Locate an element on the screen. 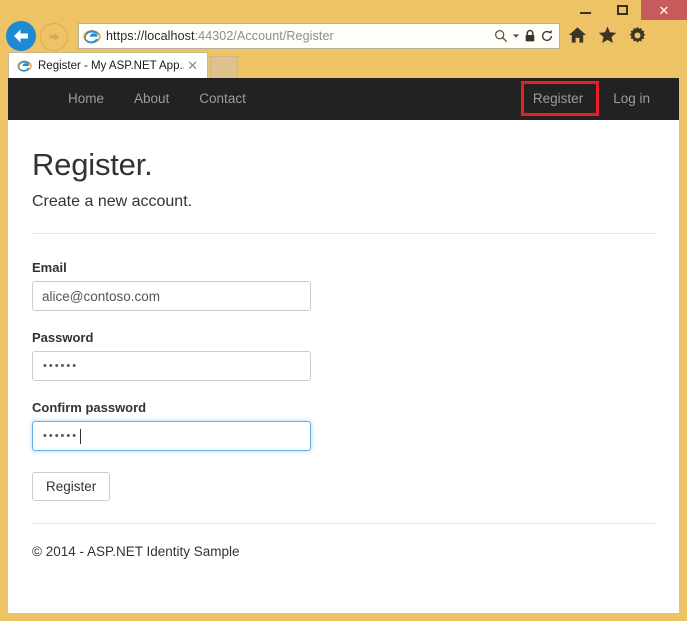 Image resolution: width=687 pixels, height=621 pixels. content-divider is located at coordinates (343, 234).